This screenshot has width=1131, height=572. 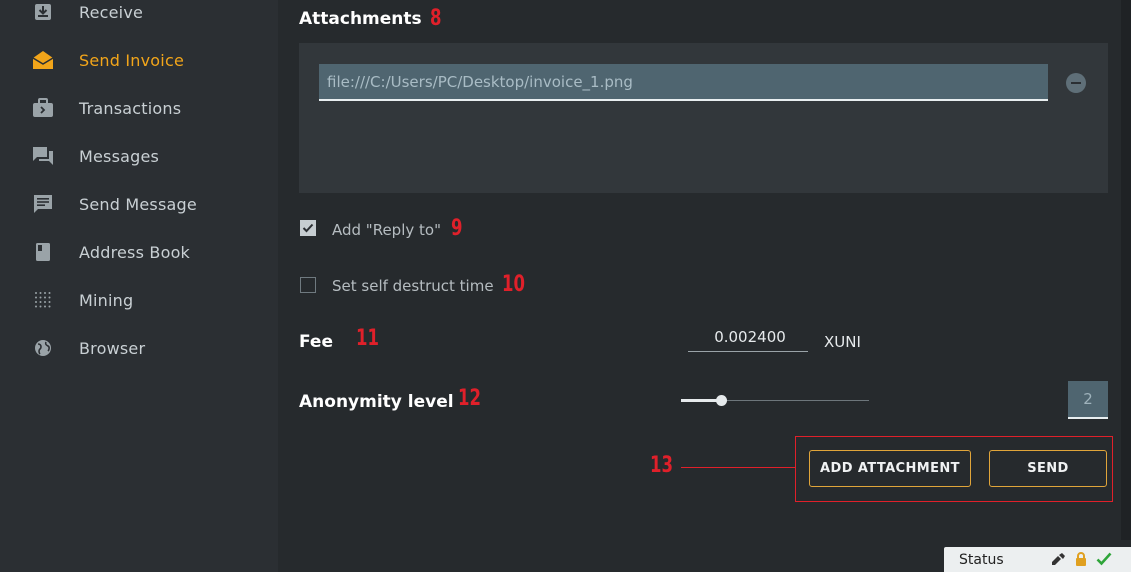 I want to click on reply-to-checkbox, so click(x=308, y=228).